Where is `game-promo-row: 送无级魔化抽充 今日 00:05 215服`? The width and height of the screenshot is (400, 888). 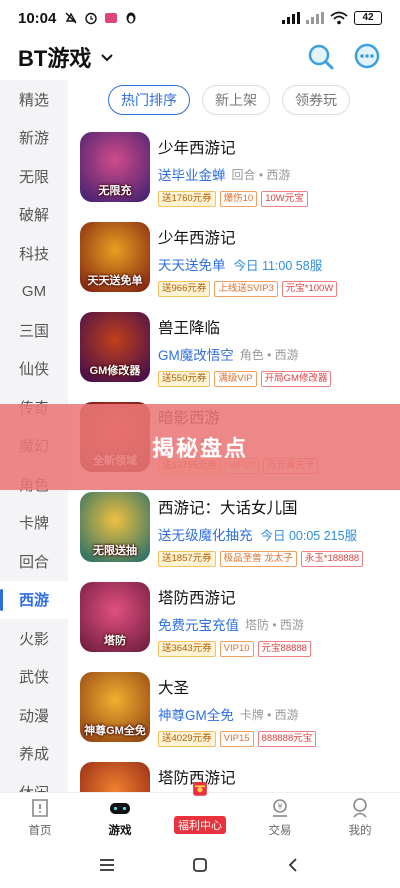 game-promo-row: 送无级魔化抽充 今日 00:05 215服 is located at coordinates (274, 534).